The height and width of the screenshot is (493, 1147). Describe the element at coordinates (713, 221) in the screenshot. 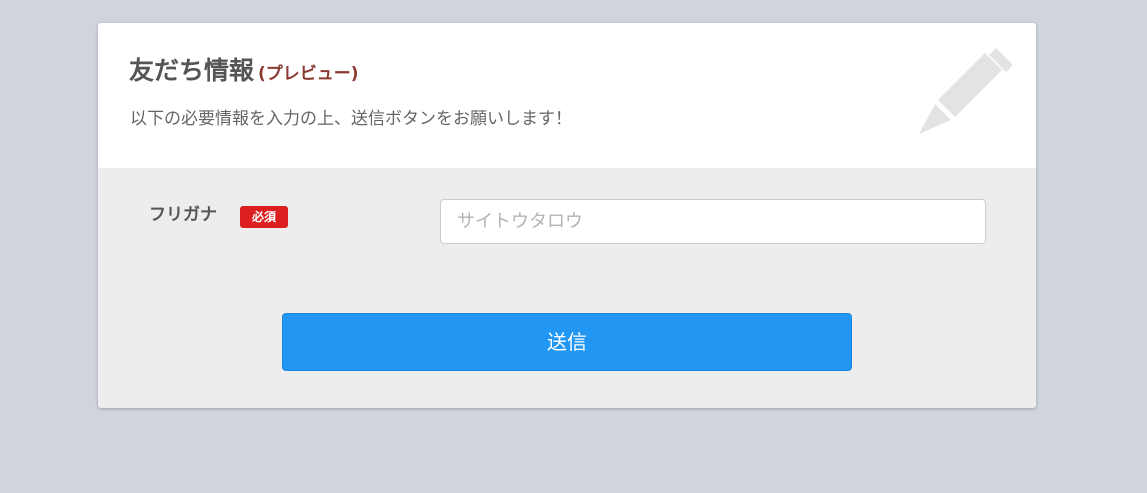

I see `furigana-input` at that location.